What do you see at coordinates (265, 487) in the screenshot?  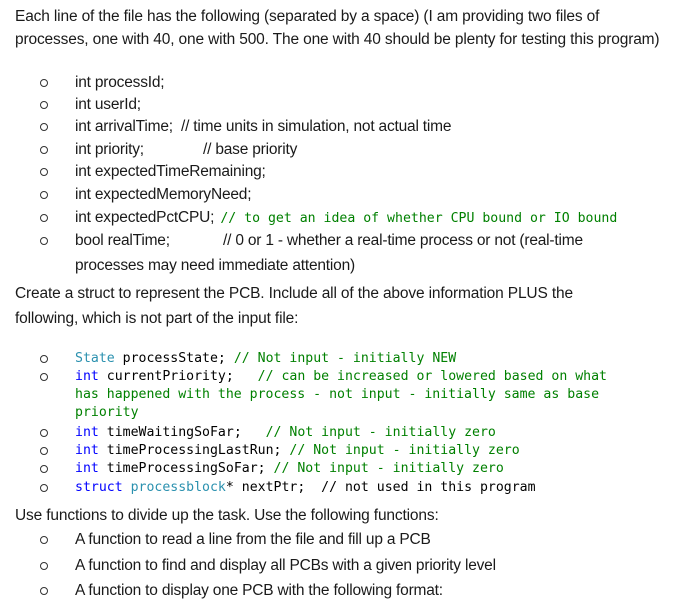 I see `identifier-token: * nextPtr;` at bounding box center [265, 487].